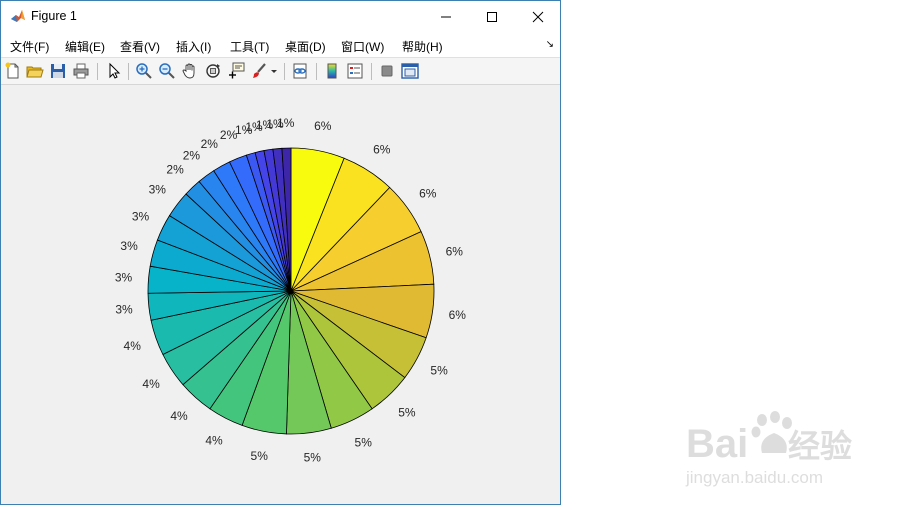 The image size is (897, 509). I want to click on svg-text: 经验, so click(820, 446).